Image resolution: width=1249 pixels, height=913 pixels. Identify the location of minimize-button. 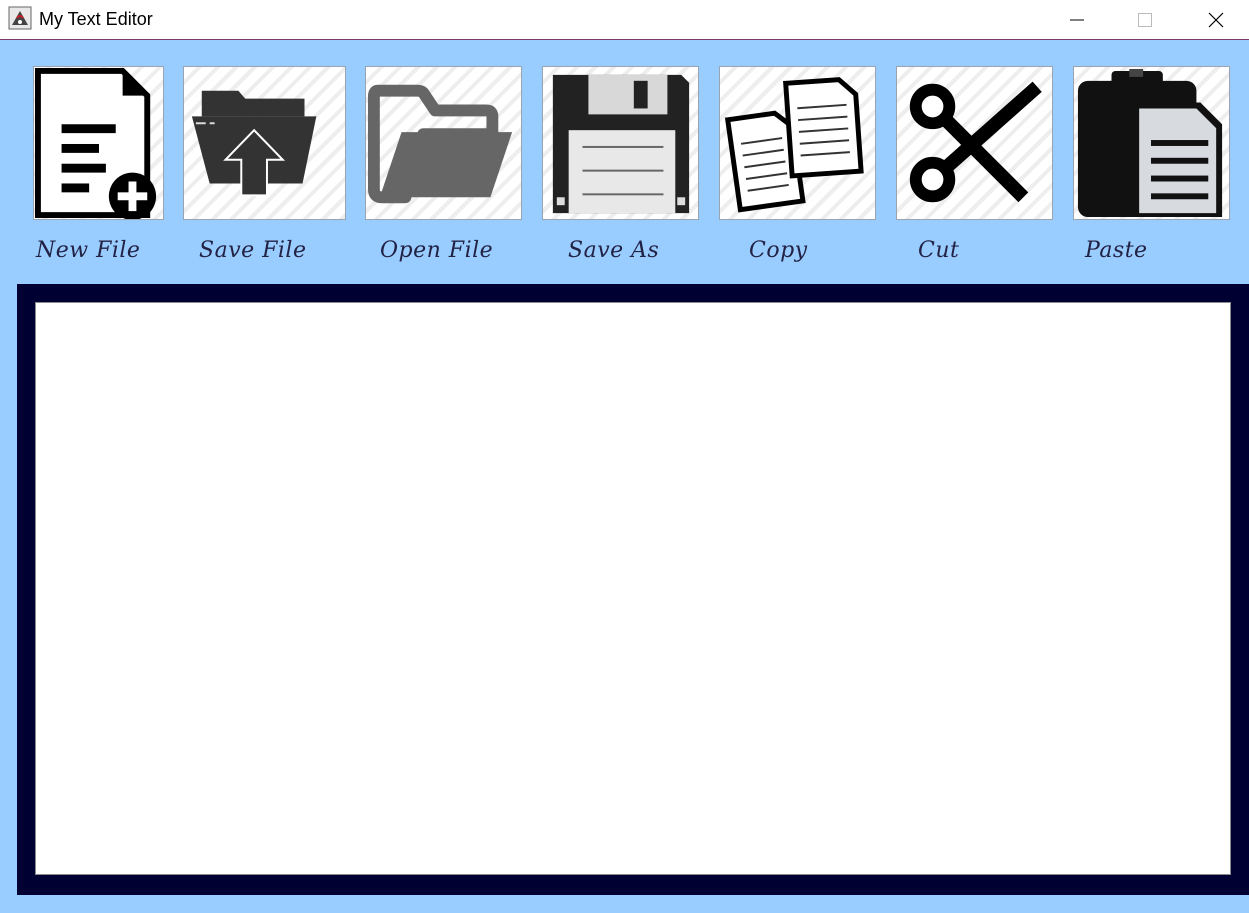
(1077, 20).